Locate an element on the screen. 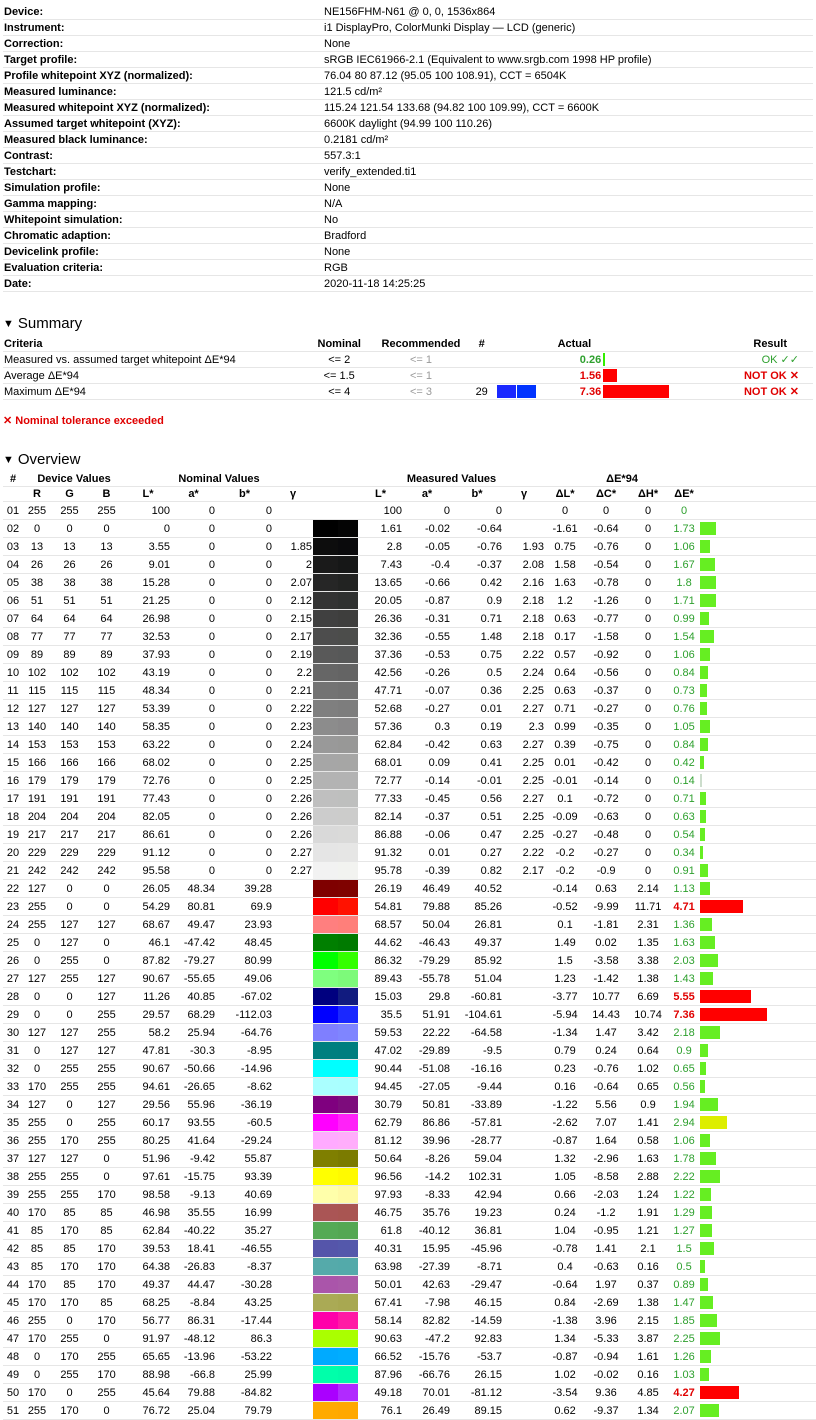 The image size is (816, 1420). nominal-gamma: 2.22 is located at coordinates (293, 708).